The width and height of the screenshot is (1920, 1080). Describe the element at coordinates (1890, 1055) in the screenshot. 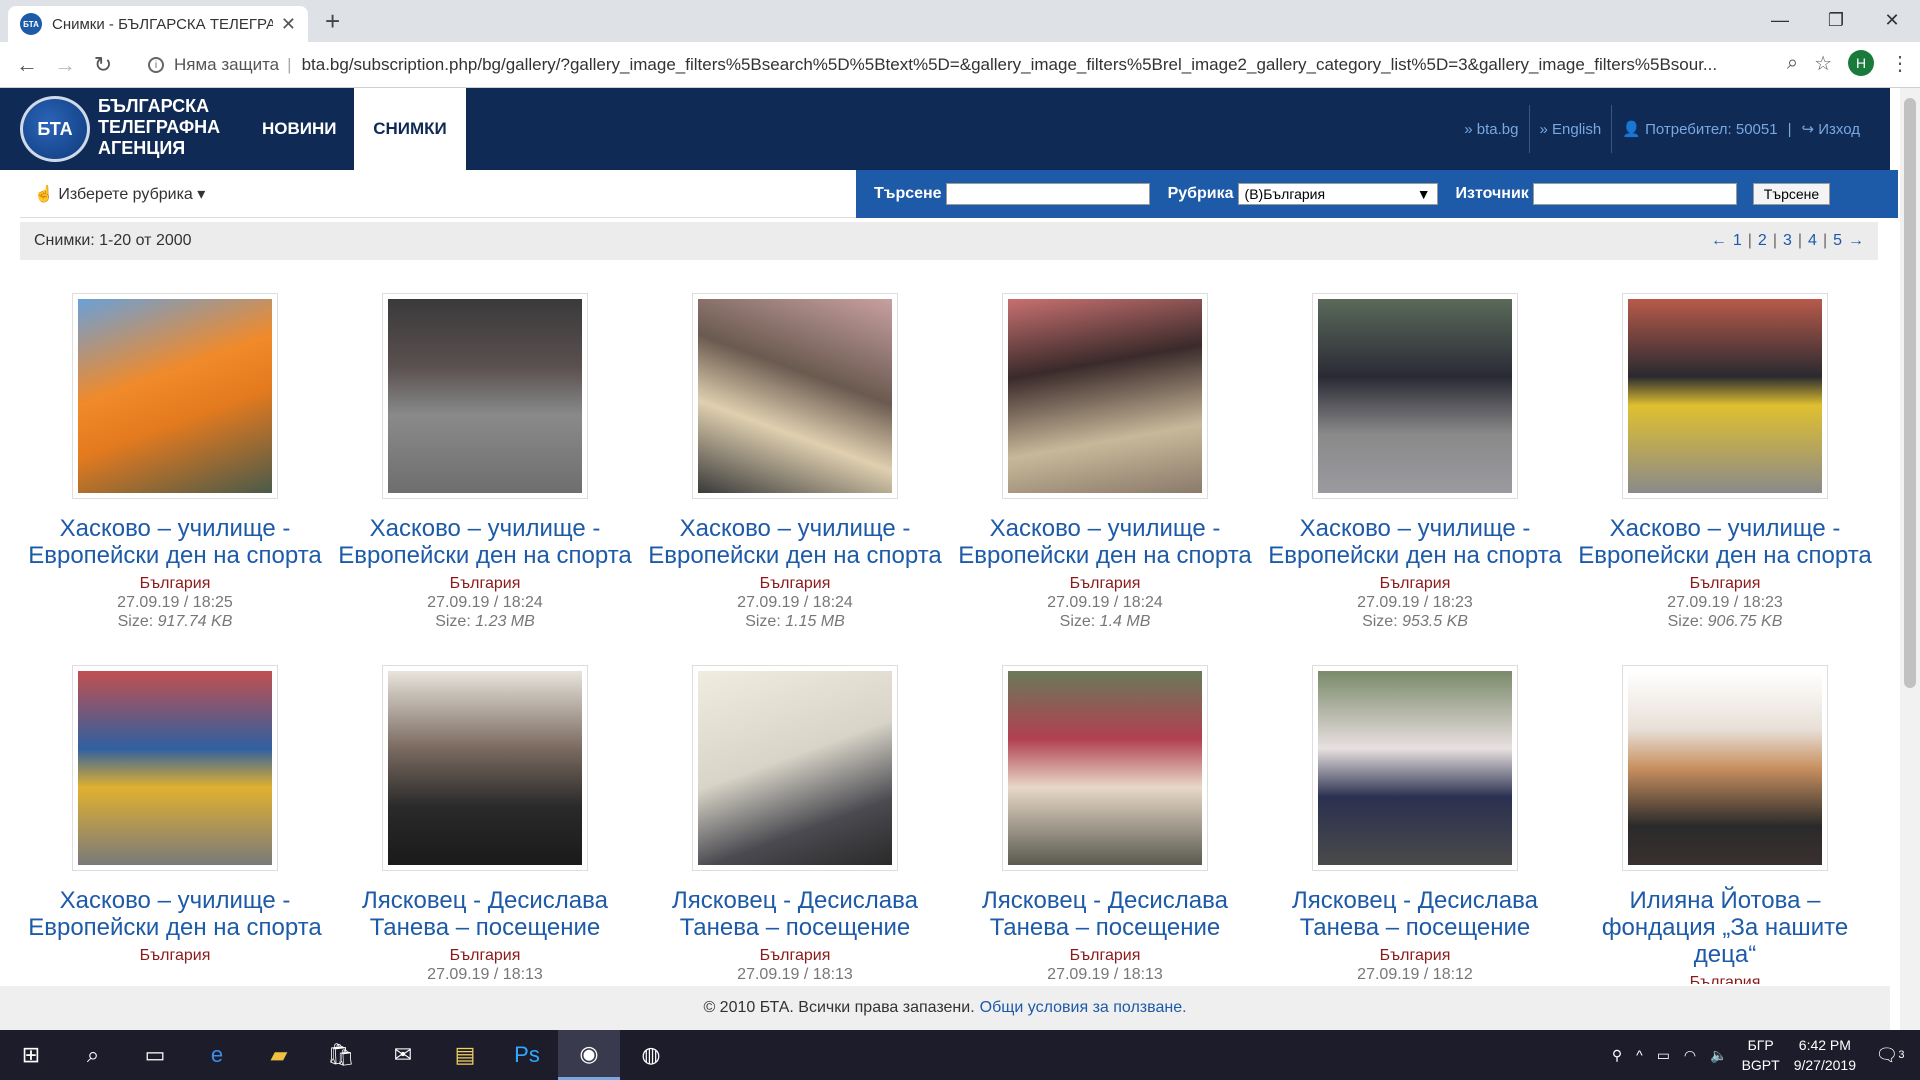

I see `notifications-icon: 🗨 3` at that location.